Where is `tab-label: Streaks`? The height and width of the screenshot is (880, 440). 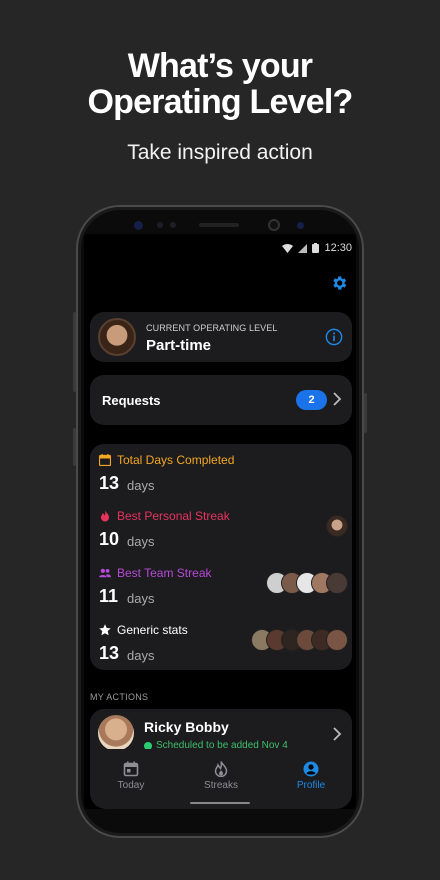
tab-label: Streaks is located at coordinates (221, 785).